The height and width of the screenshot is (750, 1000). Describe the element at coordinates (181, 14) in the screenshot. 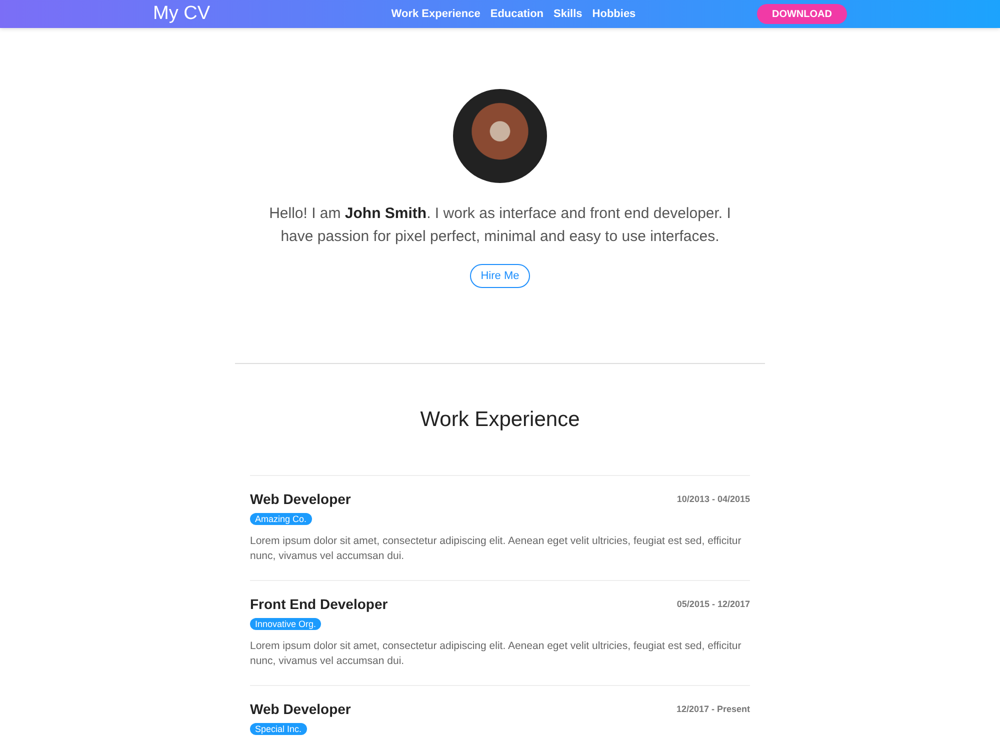

I see `logo: My CV` at that location.